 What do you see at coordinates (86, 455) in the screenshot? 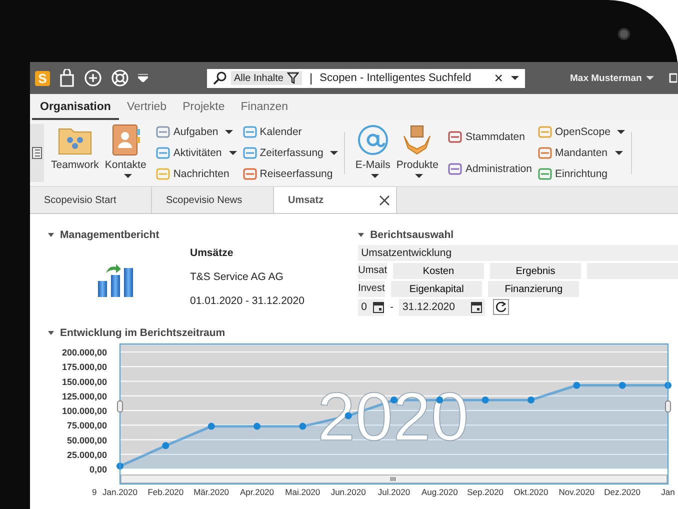
I see `axis-label: 25.000,00` at bounding box center [86, 455].